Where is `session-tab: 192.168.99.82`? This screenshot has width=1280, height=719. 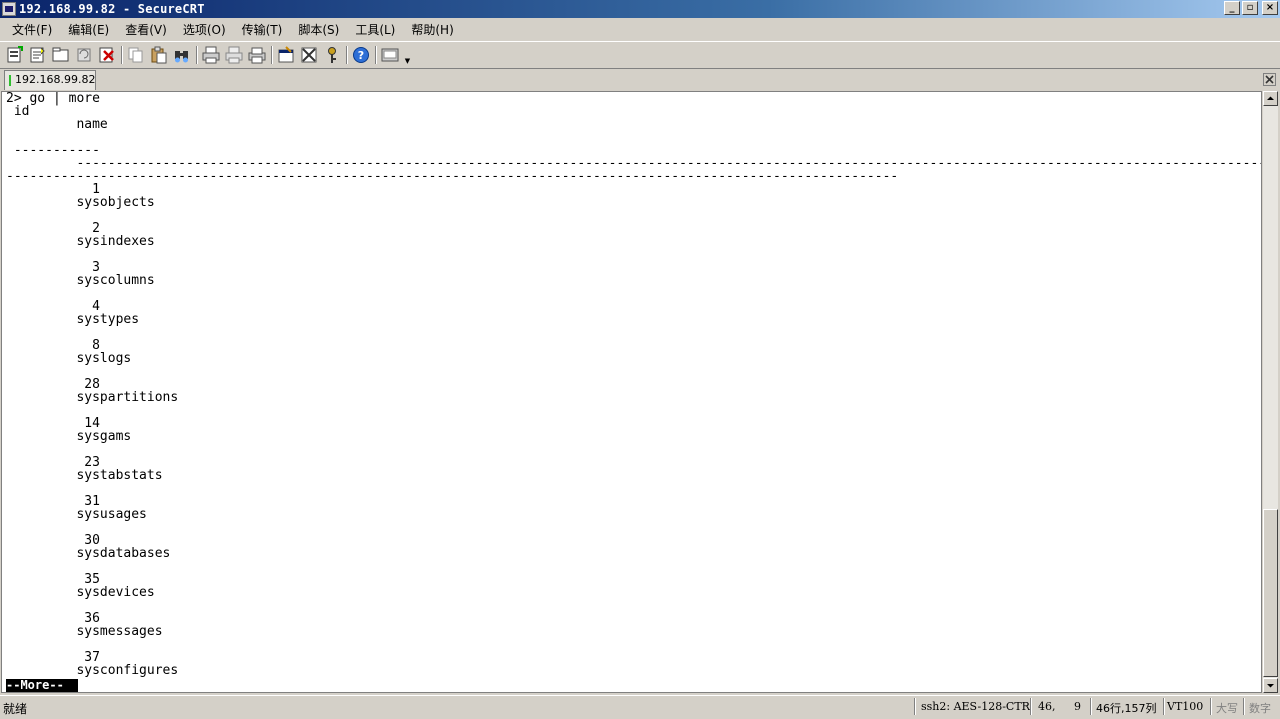 session-tab: 192.168.99.82 is located at coordinates (50, 80).